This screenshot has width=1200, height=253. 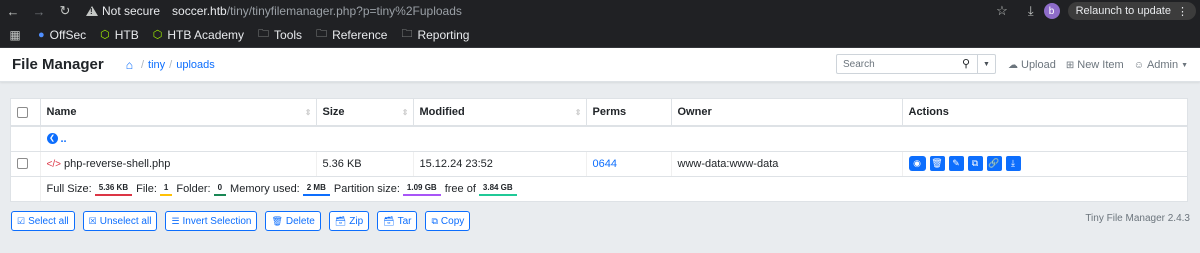 I want to click on unselect-all-button: ☒ Unselect all, so click(x=120, y=221).